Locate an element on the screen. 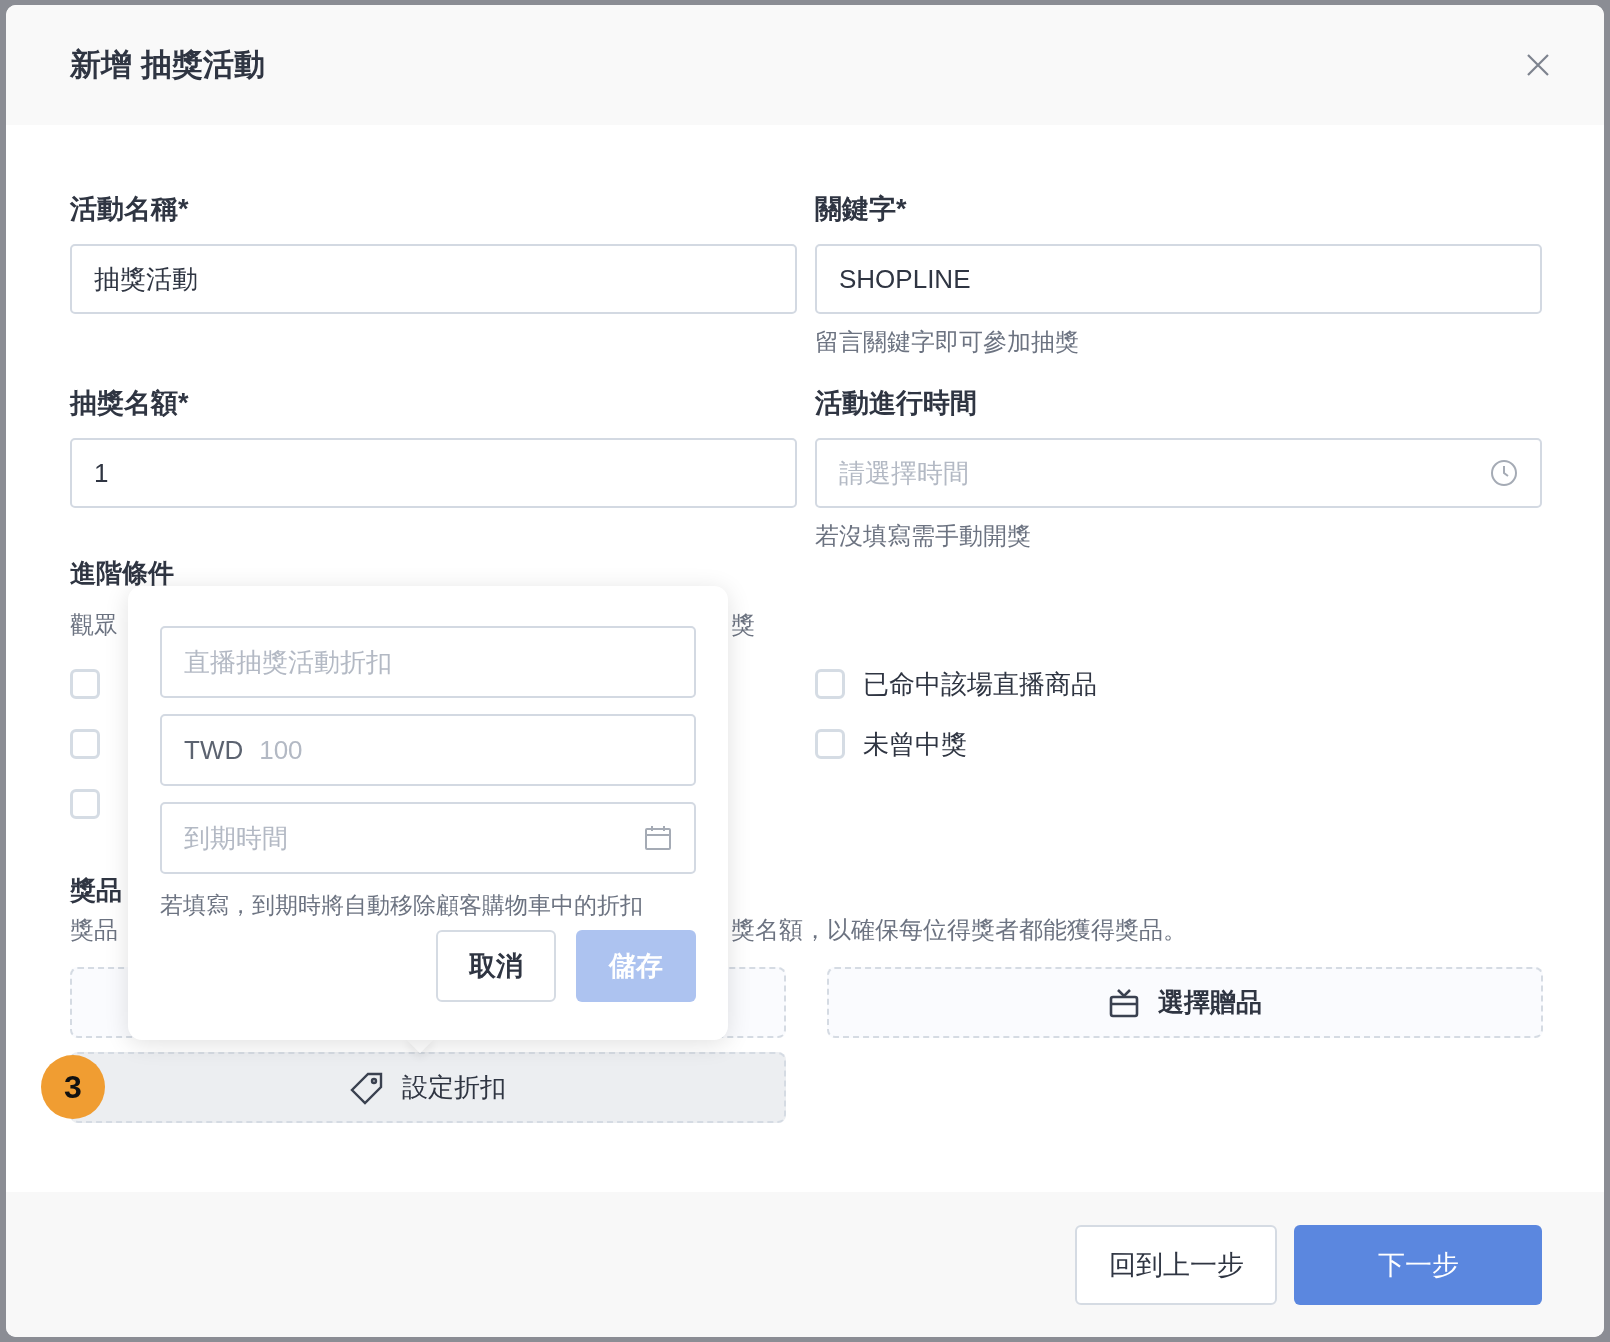 This screenshot has height=1342, width=1610. gift-button: 選擇贈品 is located at coordinates (1185, 1002).